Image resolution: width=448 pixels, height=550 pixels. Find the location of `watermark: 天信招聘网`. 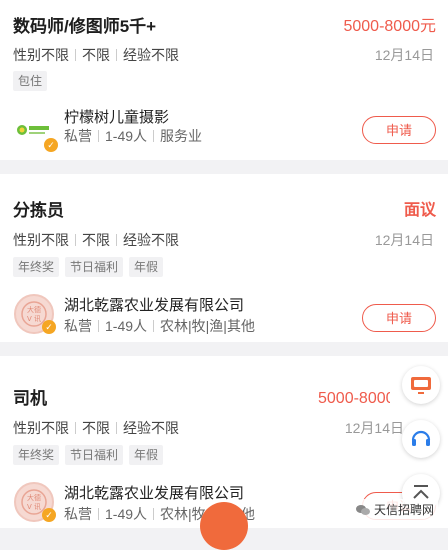

watermark: 天信招聘网 is located at coordinates (394, 509).